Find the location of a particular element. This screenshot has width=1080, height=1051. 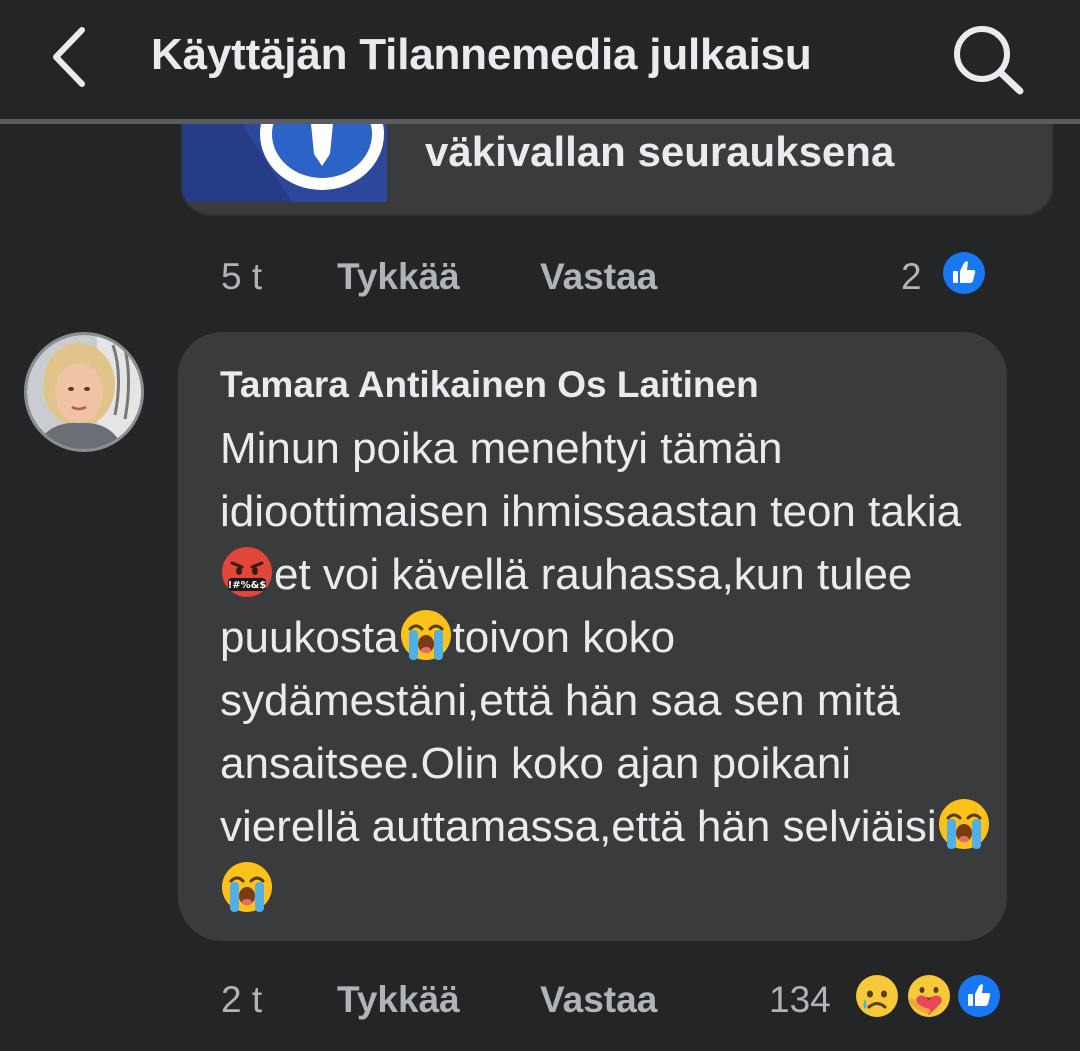

top-bar: Käyttäjän Tilannemedia julkaisu is located at coordinates (540, 62).